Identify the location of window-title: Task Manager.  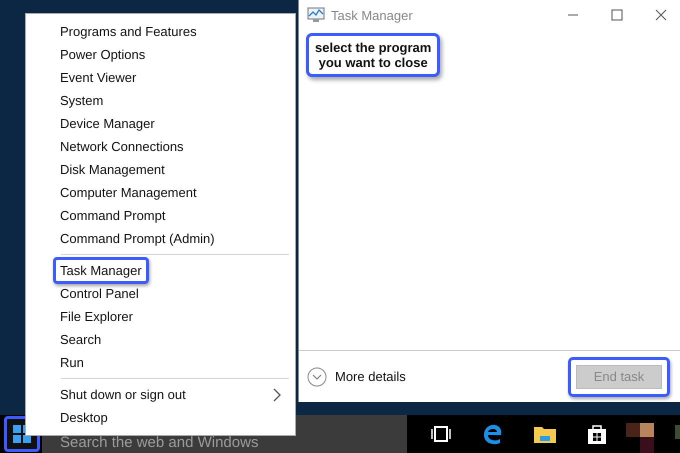
(372, 15).